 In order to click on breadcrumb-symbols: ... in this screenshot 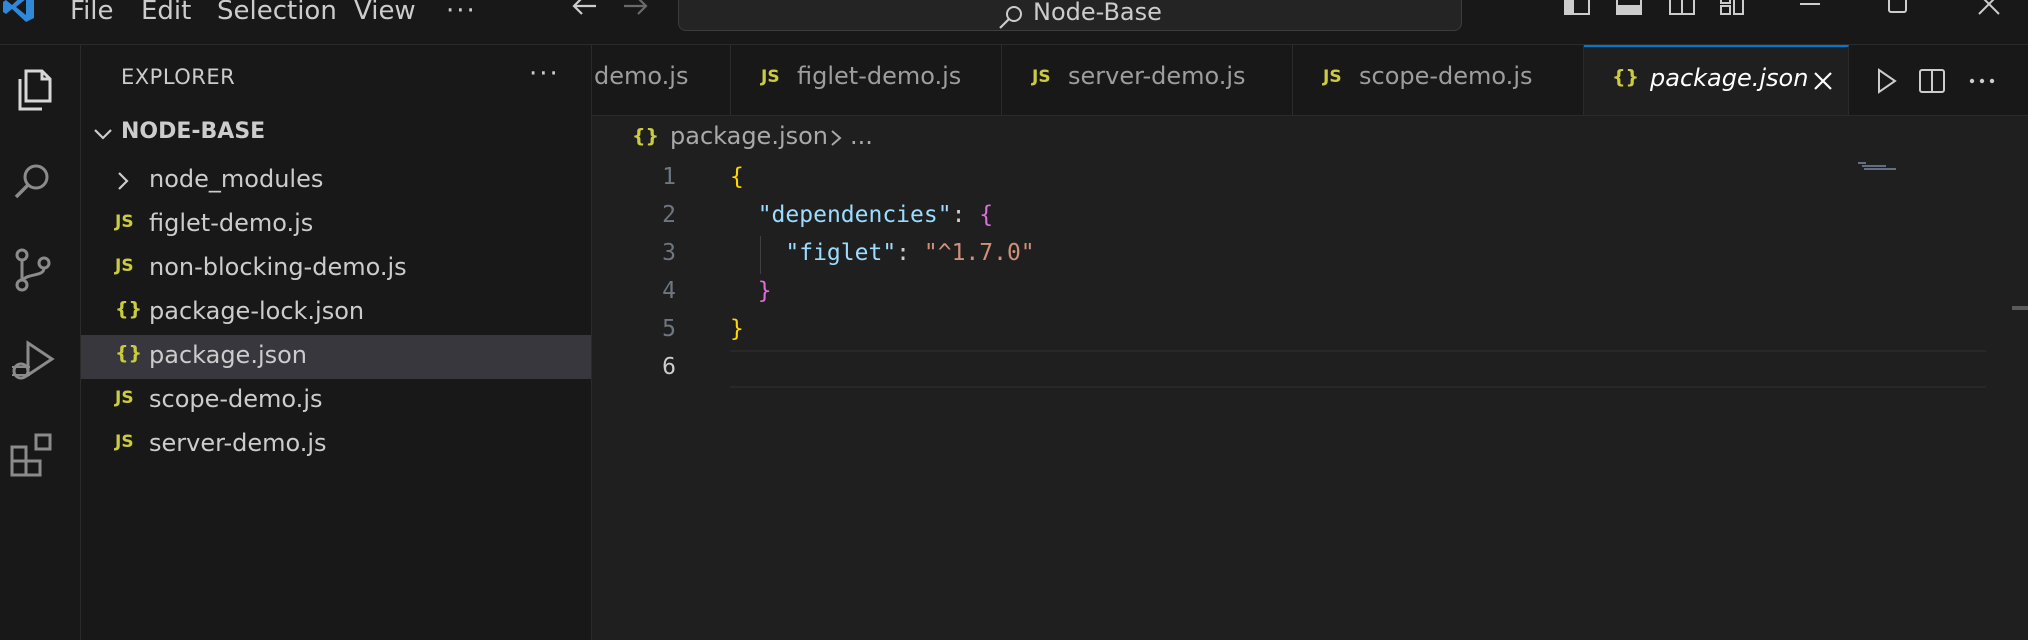, I will do `click(861, 136)`.